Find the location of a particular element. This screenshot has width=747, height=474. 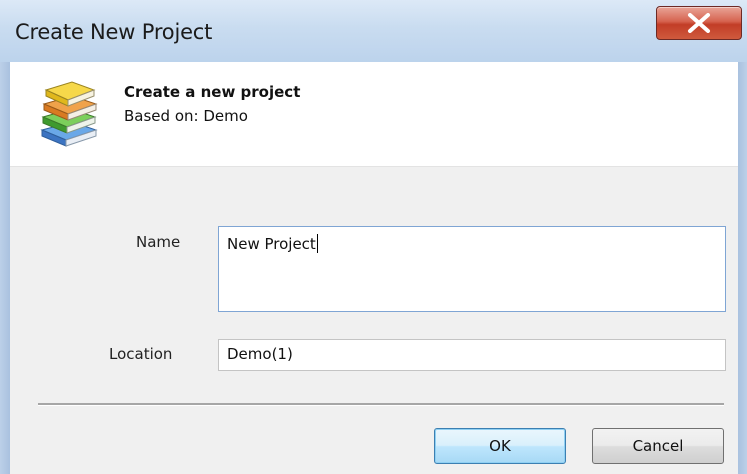

location-label: Location is located at coordinates (141, 354).